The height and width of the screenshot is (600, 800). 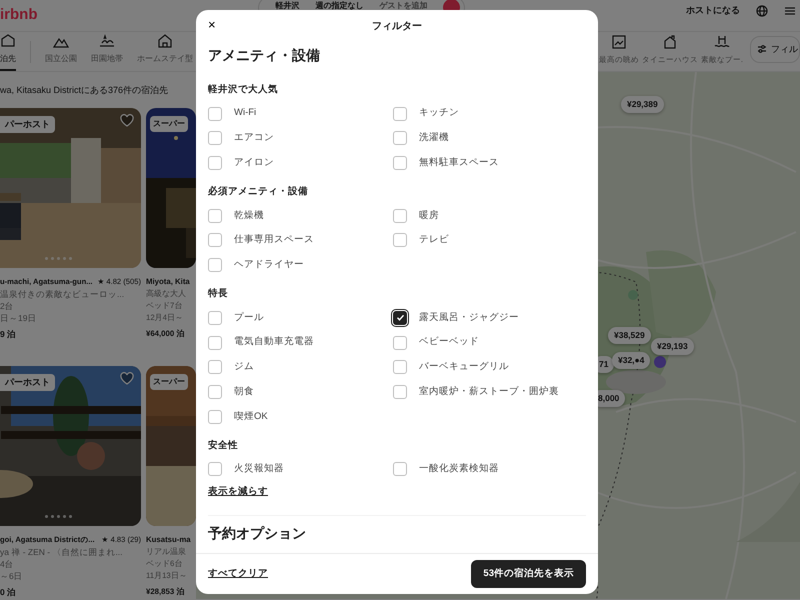 I want to click on listing-beds: 4台, so click(x=7, y=564).